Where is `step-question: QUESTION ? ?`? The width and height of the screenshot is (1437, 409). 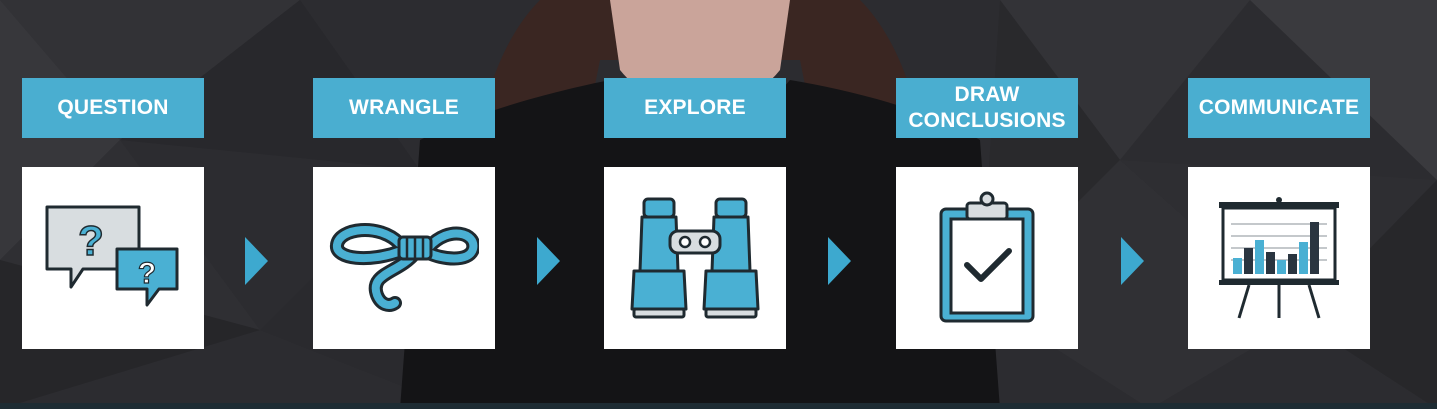 step-question: QUESTION ? ? is located at coordinates (113, 213).